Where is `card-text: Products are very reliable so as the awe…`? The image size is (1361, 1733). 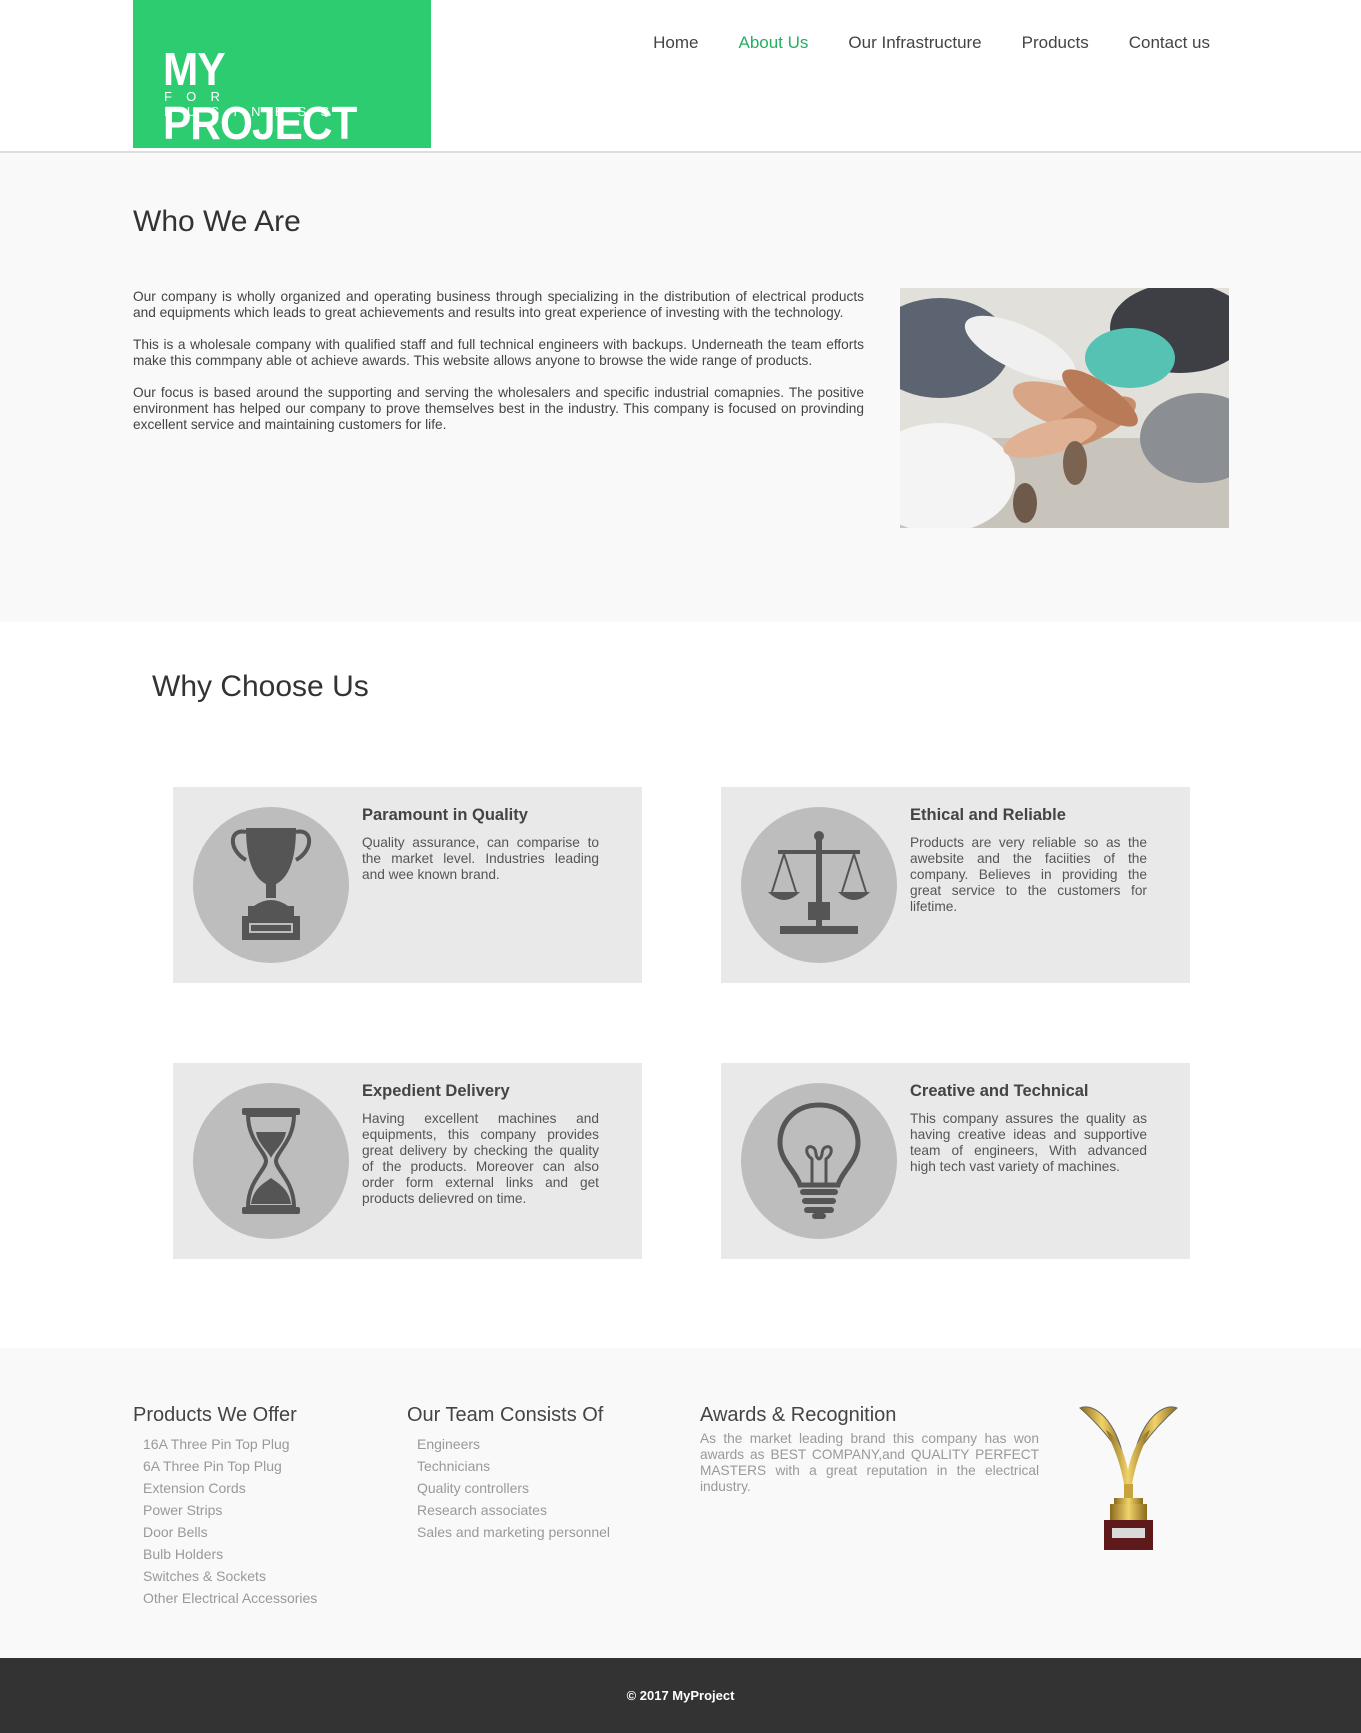
card-text: Products are very reliable so as the awe… is located at coordinates (1028, 874).